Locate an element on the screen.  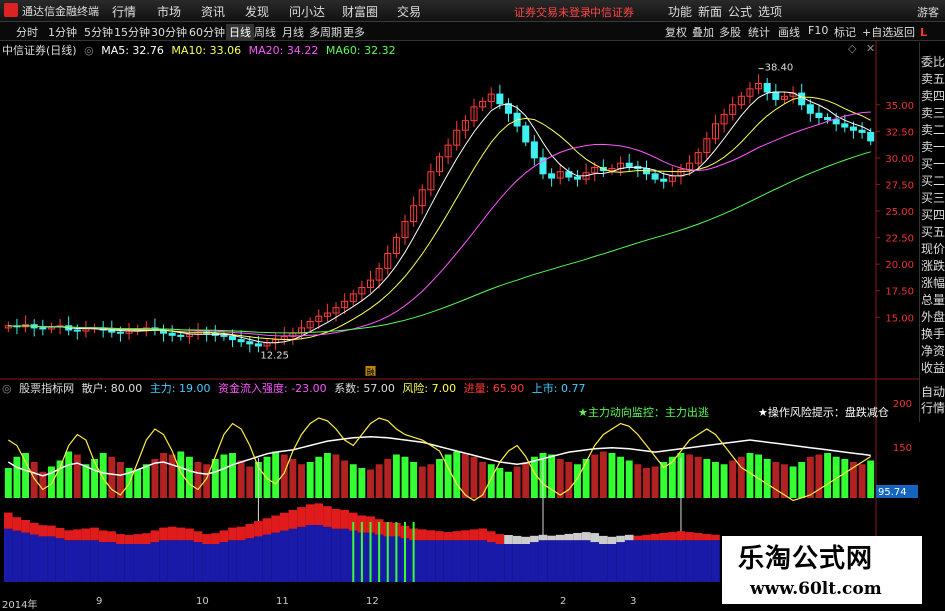
menu-item-jiaoyi: 交易 is located at coordinates (409, 11).